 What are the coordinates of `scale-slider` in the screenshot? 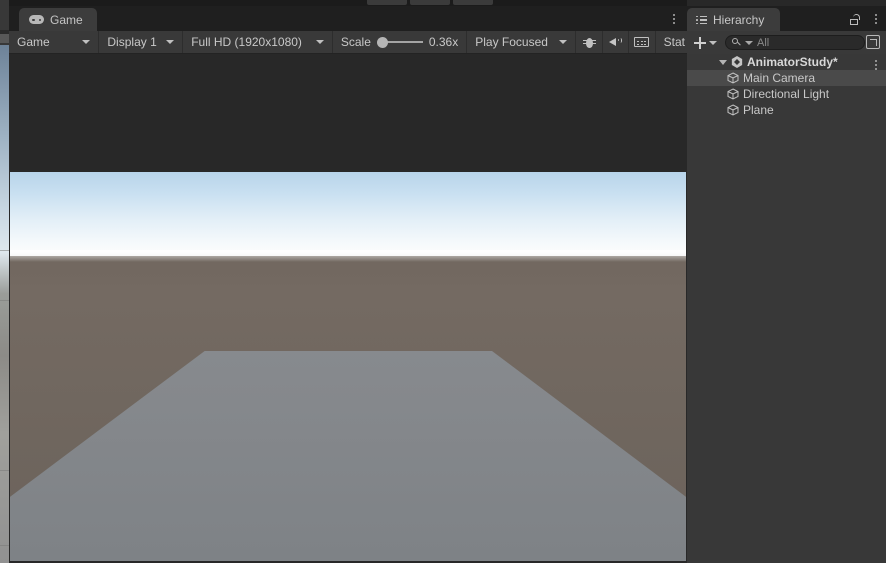 It's located at (399, 42).